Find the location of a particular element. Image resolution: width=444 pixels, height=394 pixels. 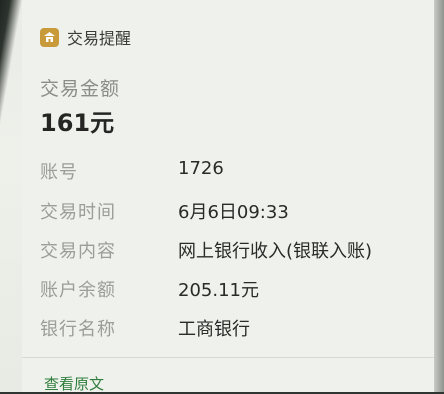

detail-label: 交易时间 is located at coordinates (78, 212).